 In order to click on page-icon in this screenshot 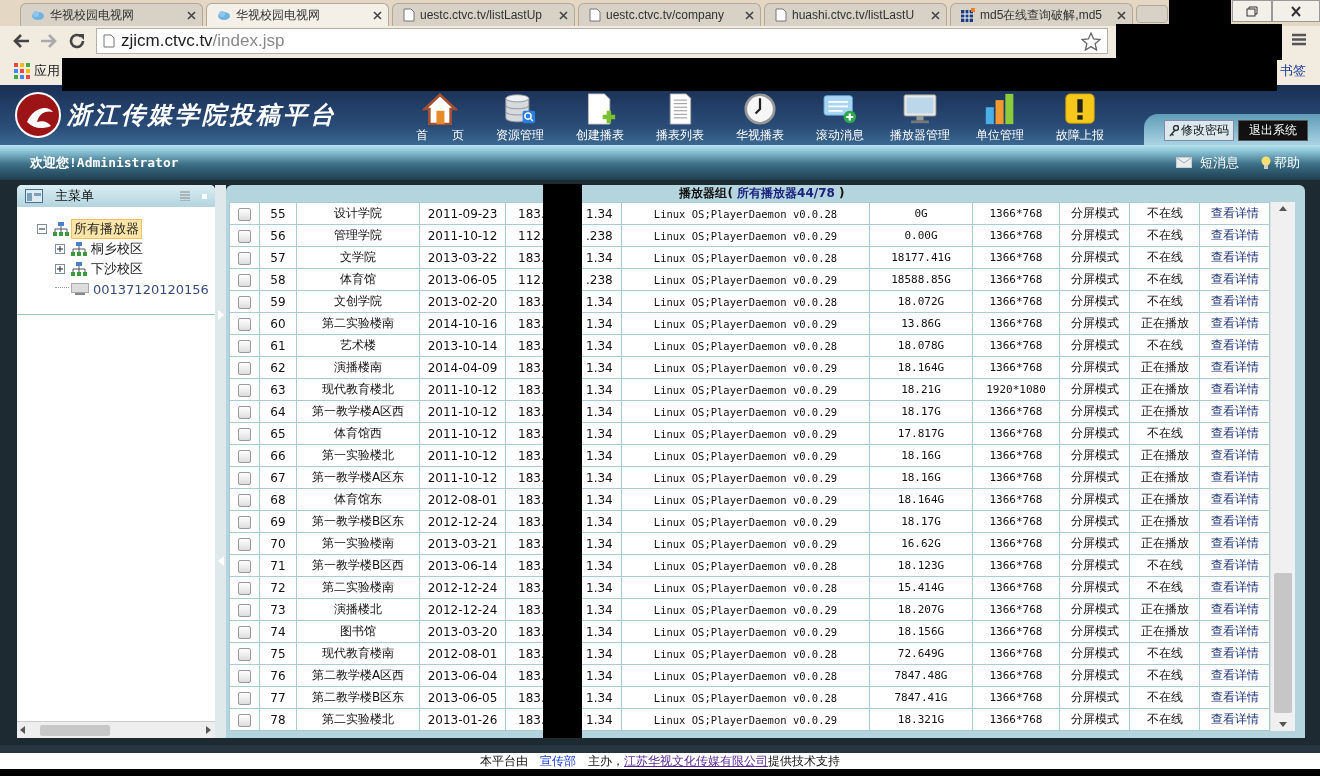, I will do `click(781, 15)`.